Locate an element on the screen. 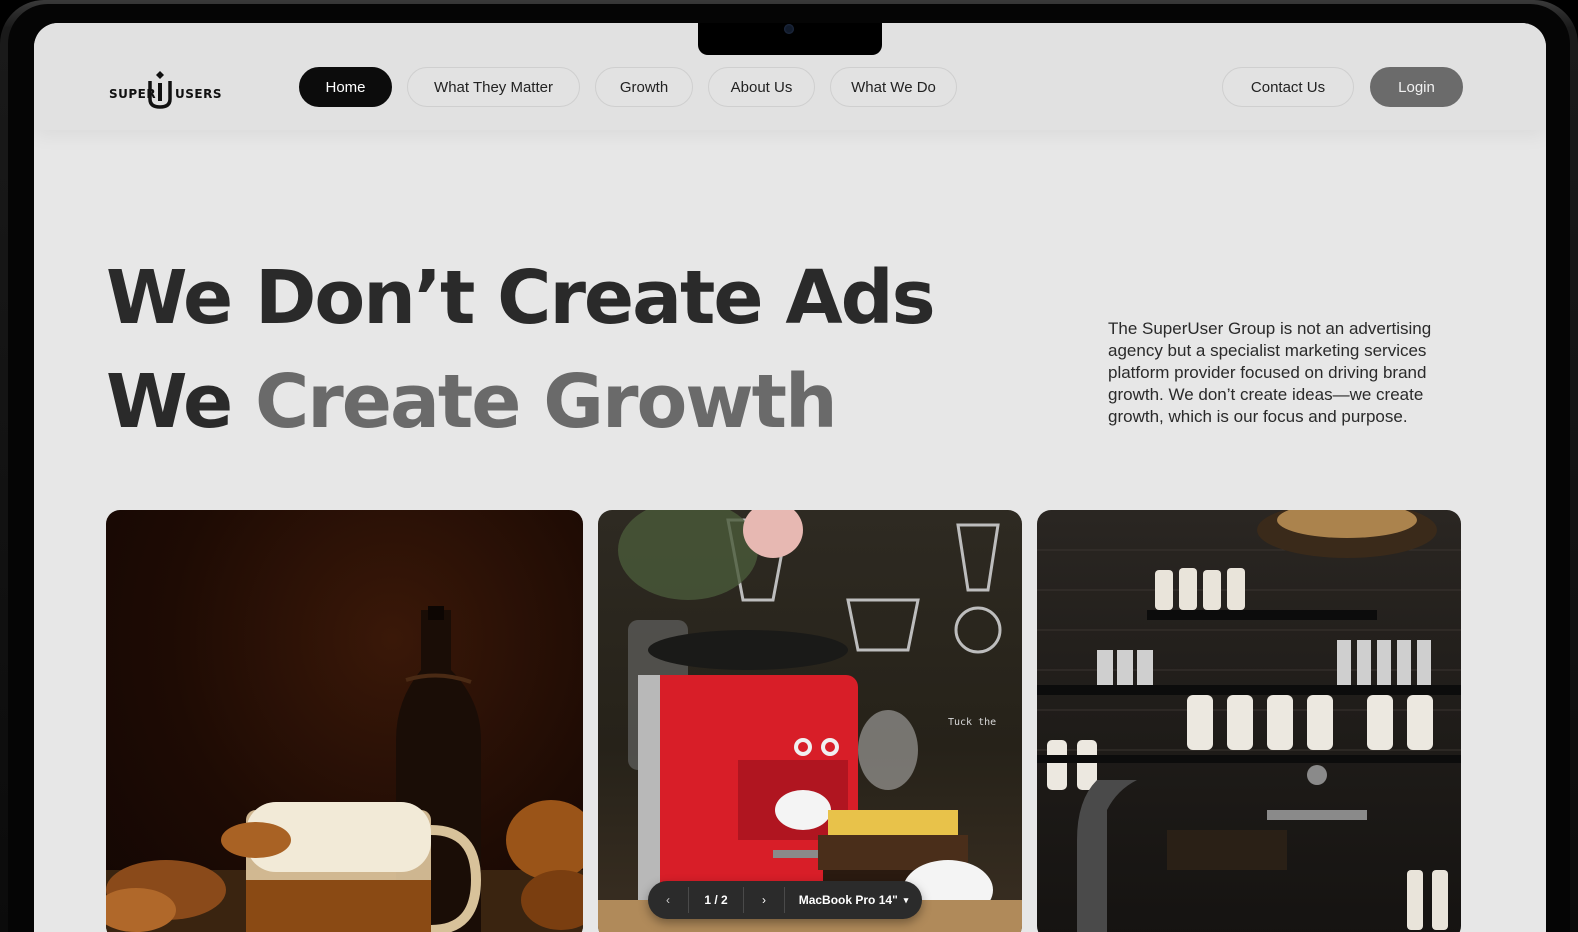 The width and height of the screenshot is (1578, 932). chevron-right-icon: › is located at coordinates (764, 900).